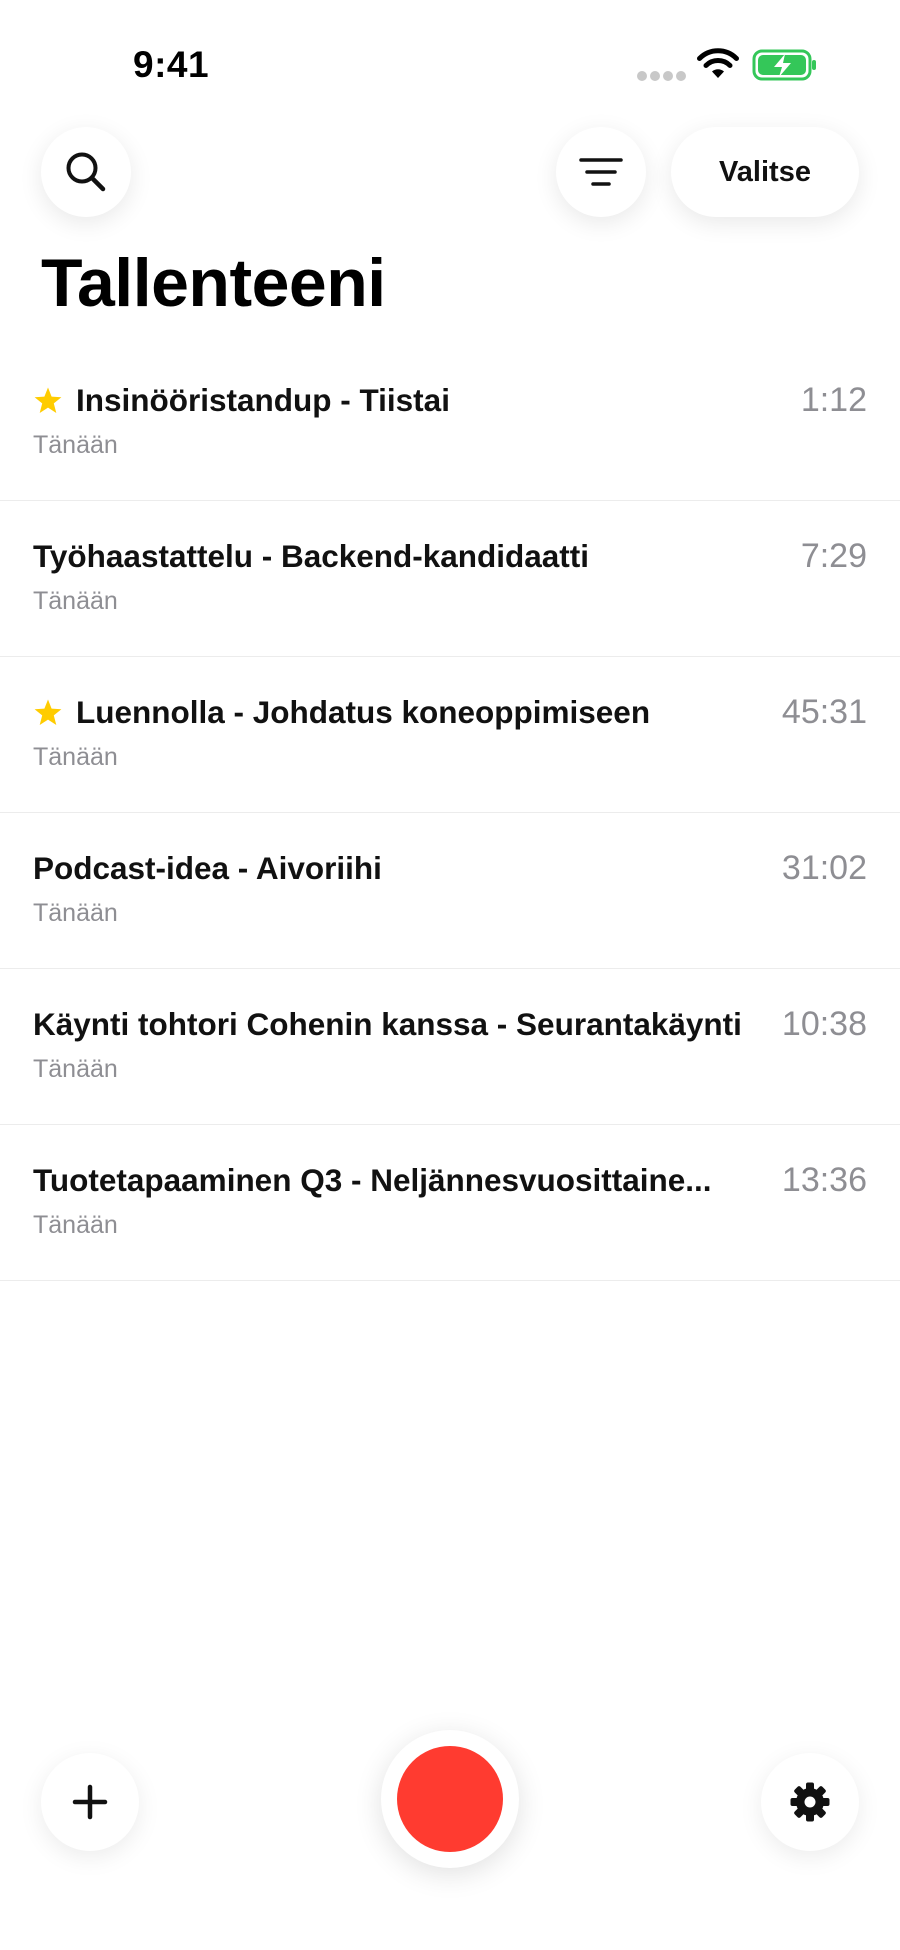 This screenshot has width=900, height=1950. What do you see at coordinates (450, 891) in the screenshot?
I see `recording-row: Podcast-idea - Aivoriihi Tänään 31:02` at bounding box center [450, 891].